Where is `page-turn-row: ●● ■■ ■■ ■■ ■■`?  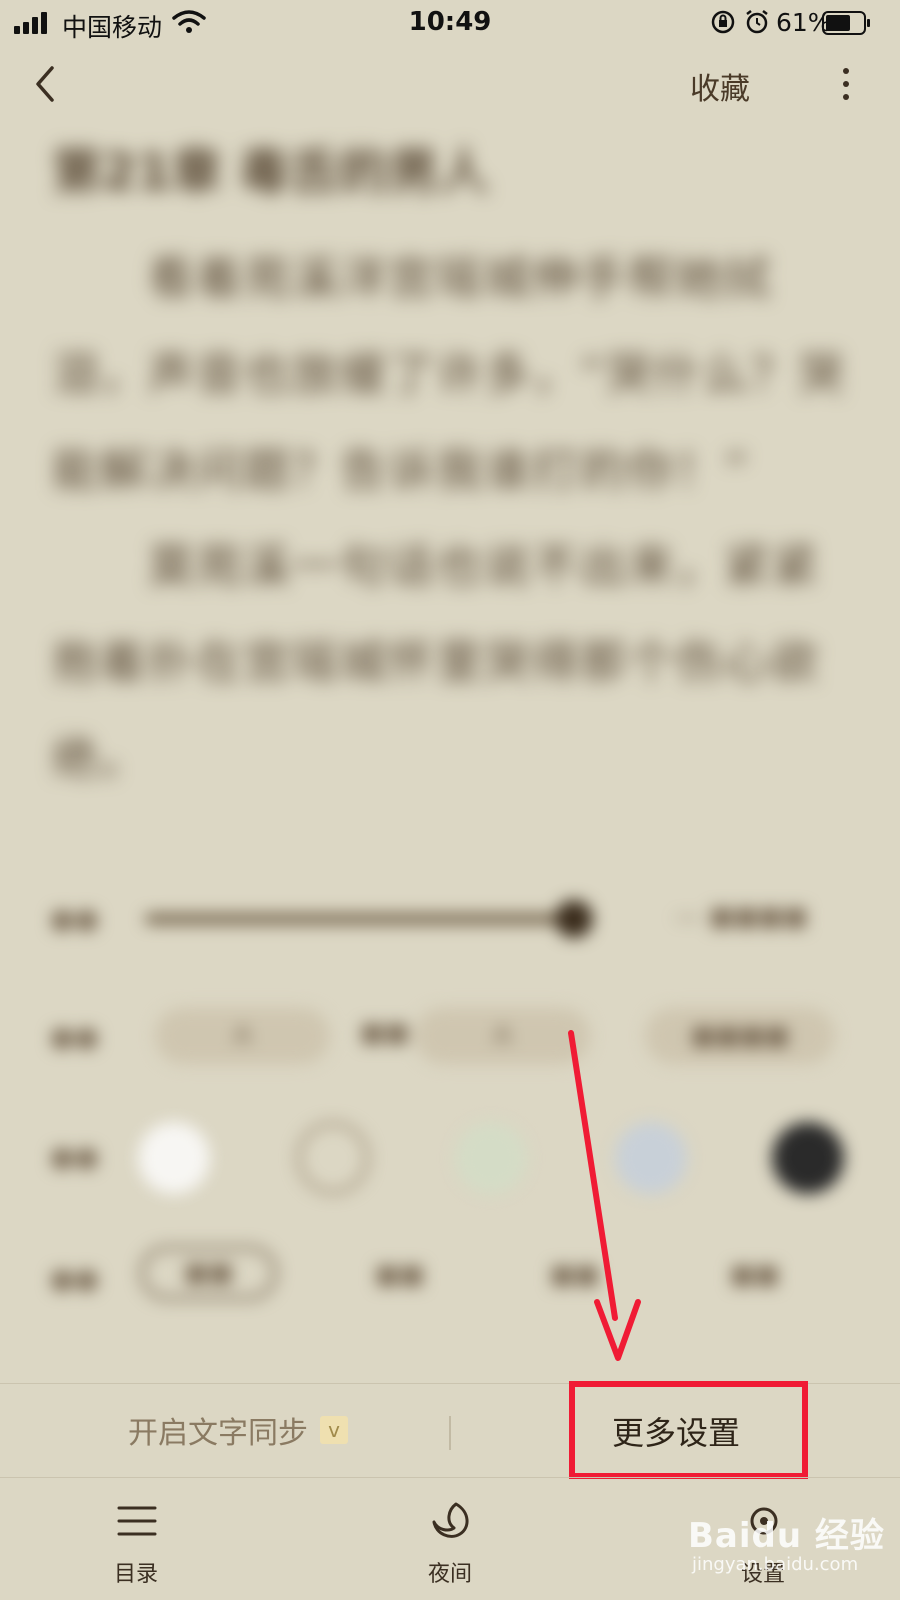
page-turn-row: ●● ■■ ■■ ■■ ■■ is located at coordinates (450, 1280).